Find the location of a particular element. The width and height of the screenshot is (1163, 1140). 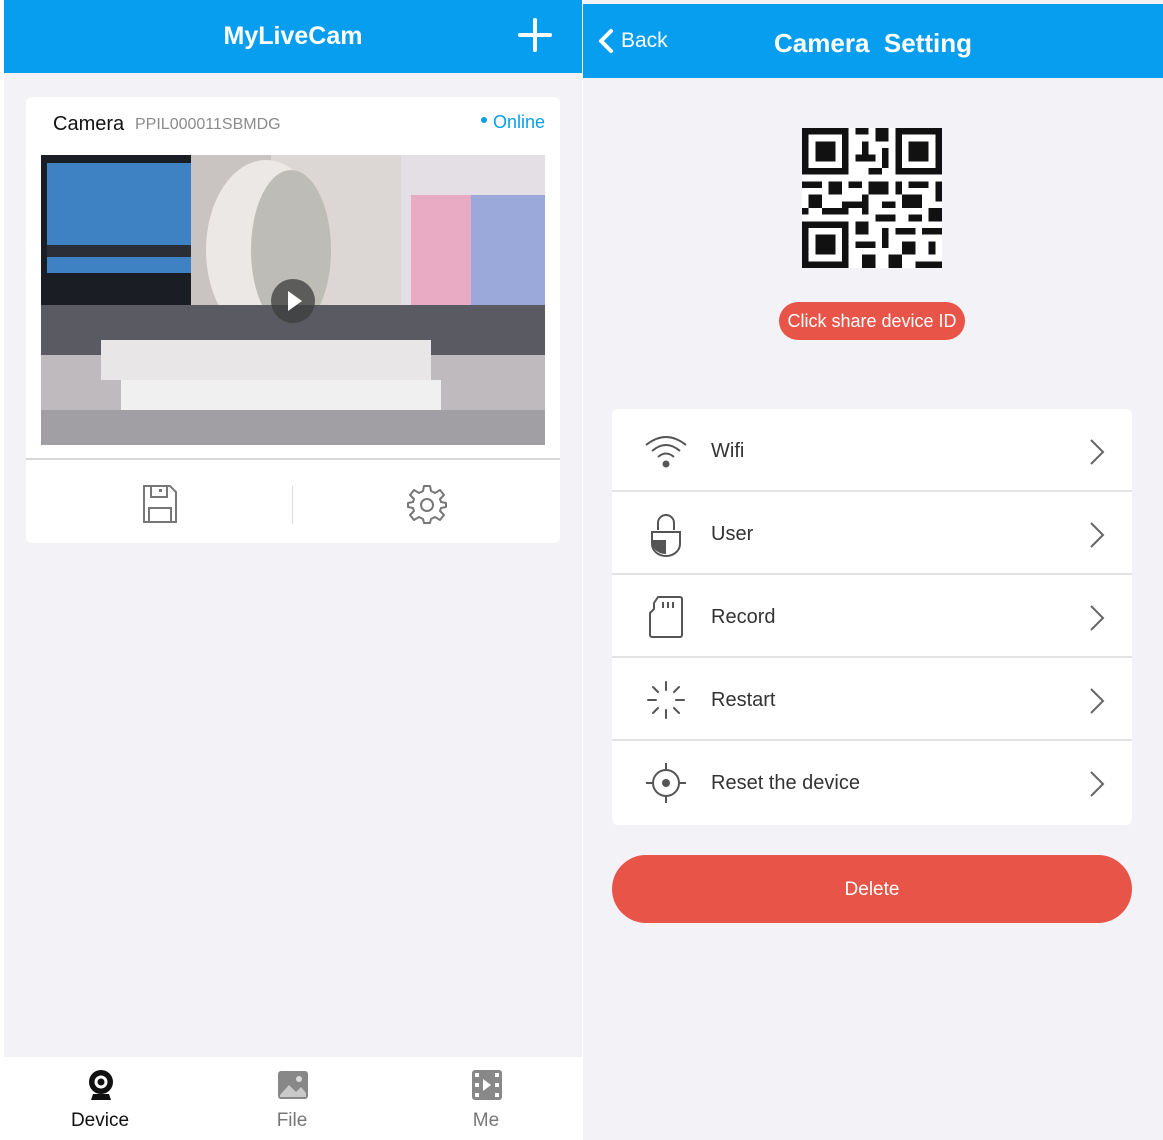

settings-title: Camera Setting is located at coordinates (873, 43).